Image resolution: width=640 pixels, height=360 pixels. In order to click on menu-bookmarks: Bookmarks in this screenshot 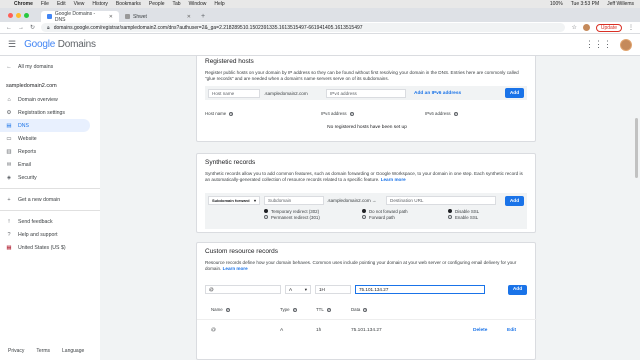, I will do `click(128, 4)`.